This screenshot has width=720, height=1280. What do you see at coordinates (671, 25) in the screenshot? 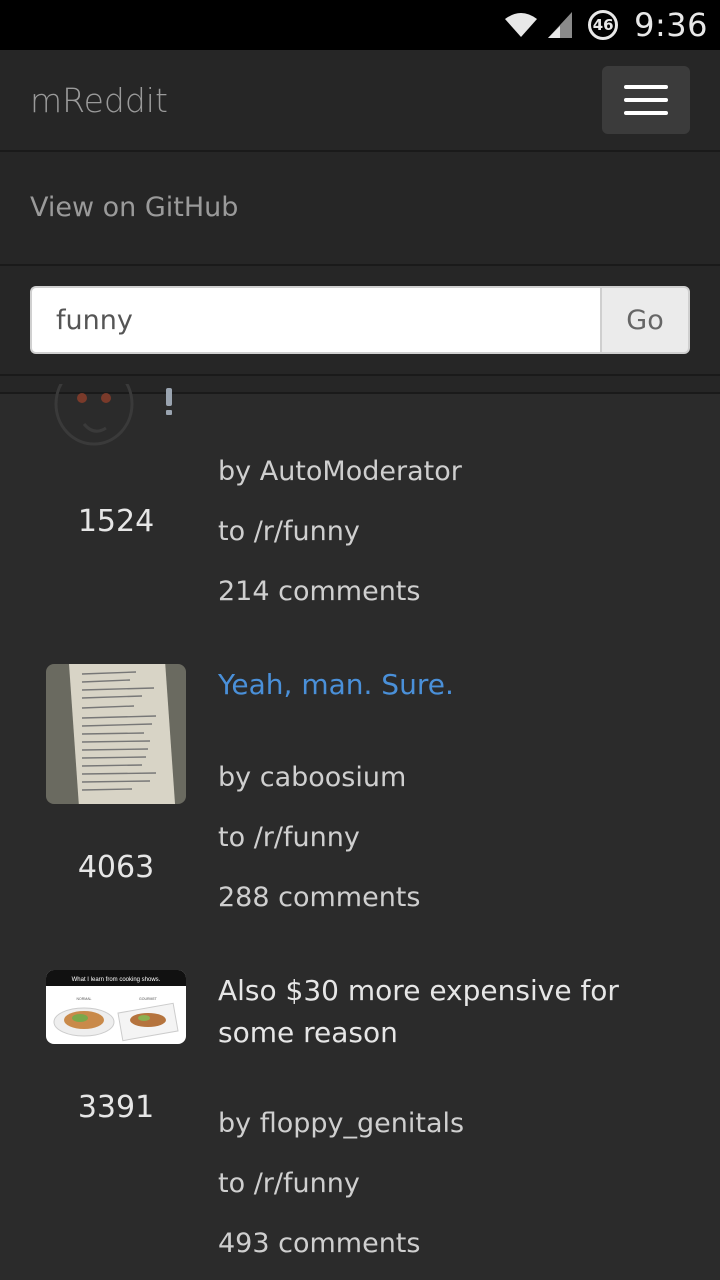
I see `clock: 9:36` at bounding box center [671, 25].